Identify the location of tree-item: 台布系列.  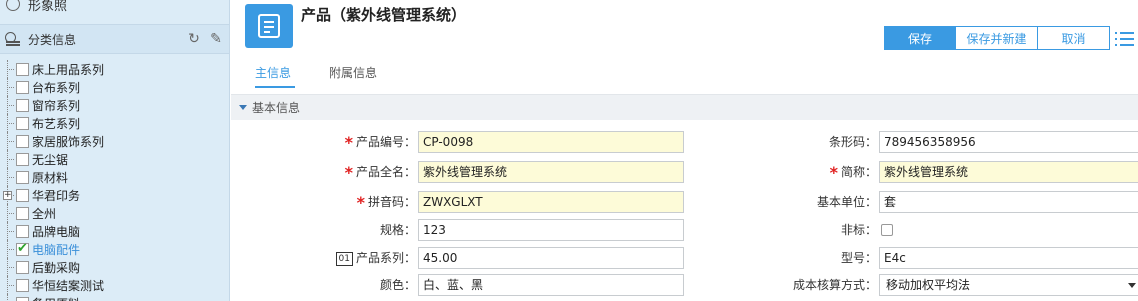
(114, 87).